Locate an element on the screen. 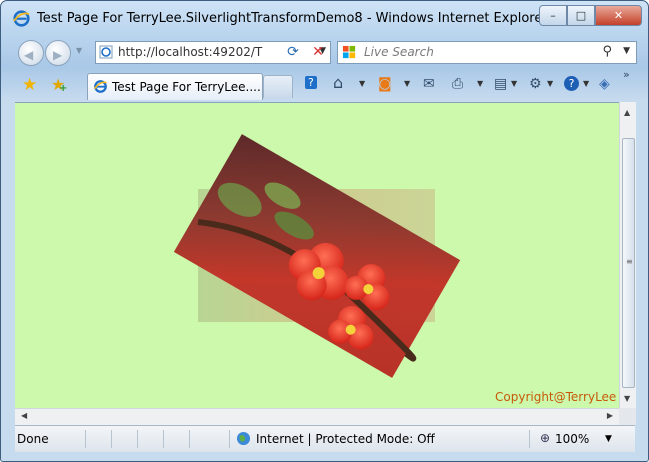  stop-icon: ✕ is located at coordinates (318, 51).